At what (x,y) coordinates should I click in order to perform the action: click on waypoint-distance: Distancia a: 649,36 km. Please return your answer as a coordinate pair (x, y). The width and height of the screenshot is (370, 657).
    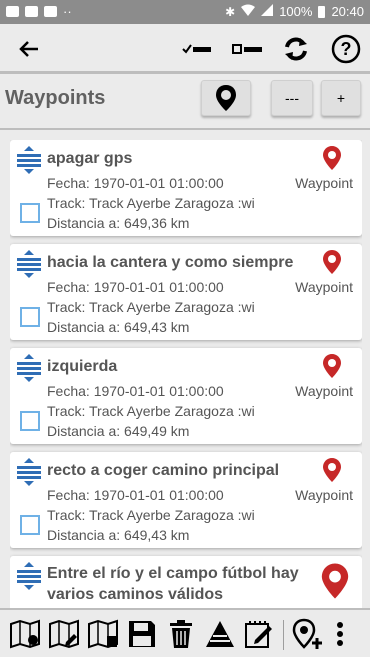
    Looking at the image, I should click on (118, 223).